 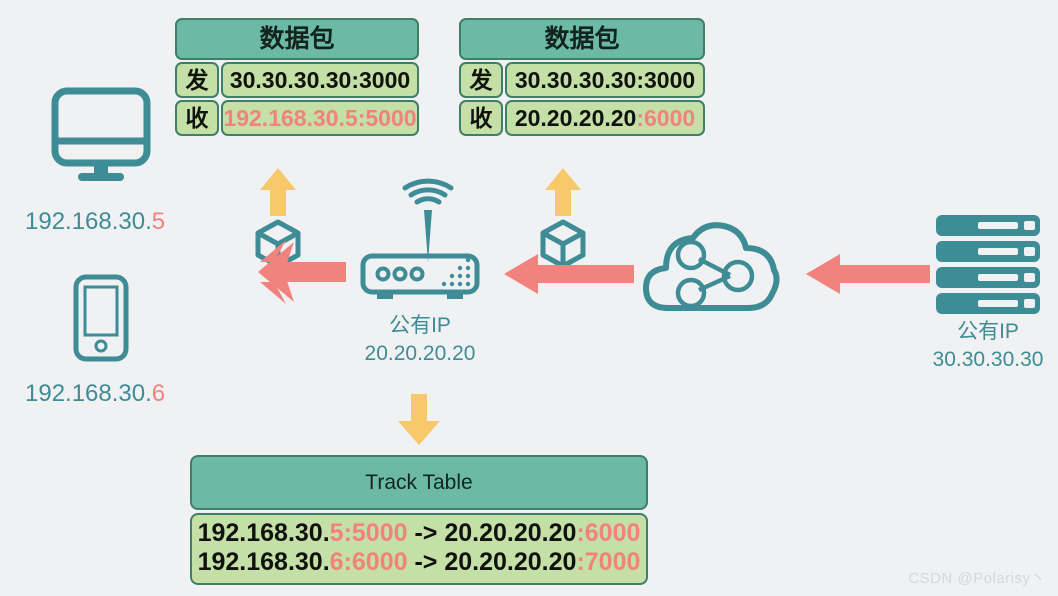 What do you see at coordinates (420, 238) in the screenshot?
I see `router-icon` at bounding box center [420, 238].